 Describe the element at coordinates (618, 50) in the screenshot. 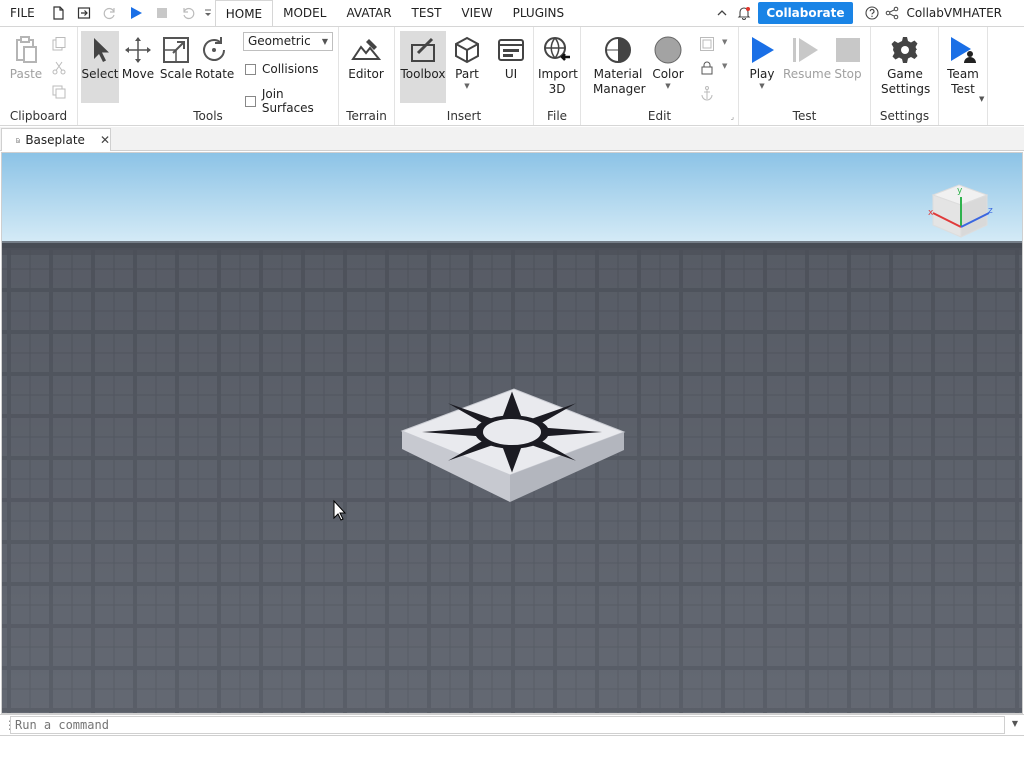

I see `material-manager-icon` at that location.